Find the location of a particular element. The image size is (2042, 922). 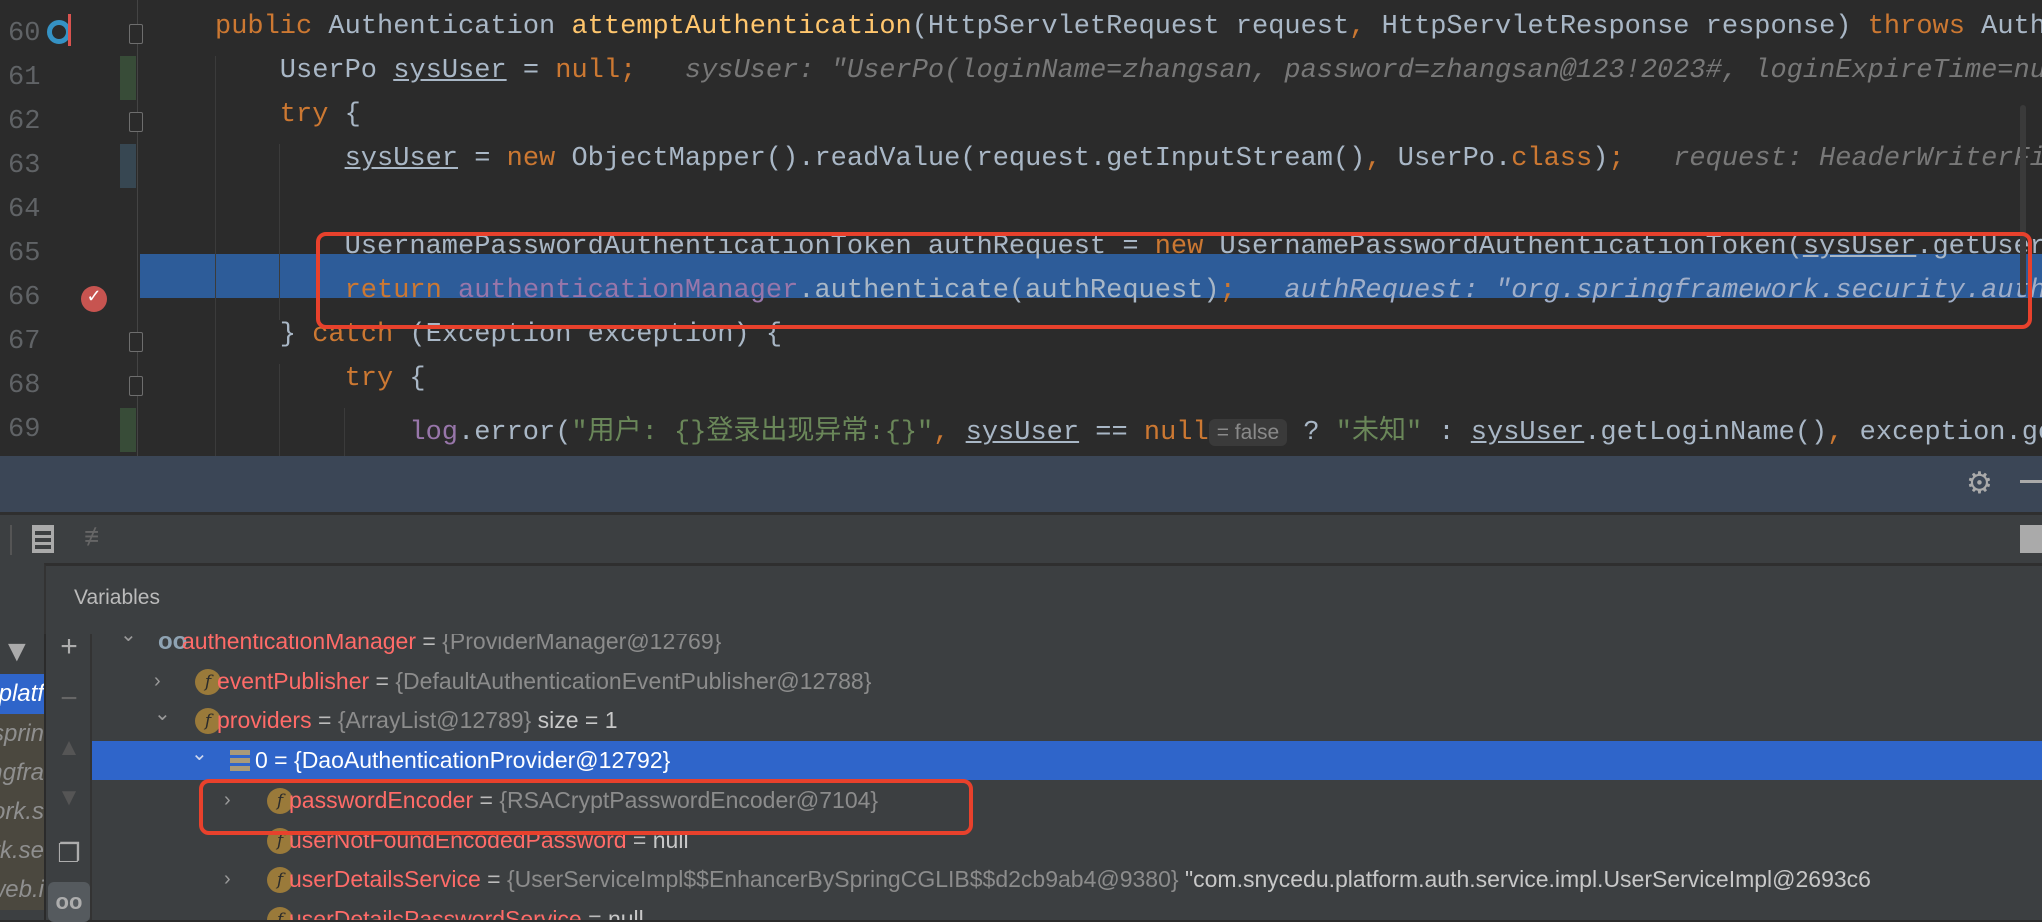

code-token: } is located at coordinates (296, 335).